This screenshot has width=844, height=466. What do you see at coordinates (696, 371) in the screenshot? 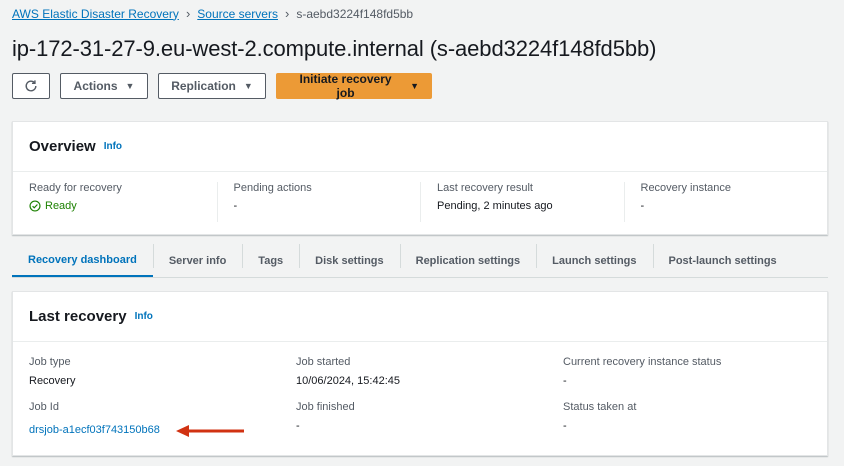
I see `current-status-field: Current recovery instance status -` at bounding box center [696, 371].